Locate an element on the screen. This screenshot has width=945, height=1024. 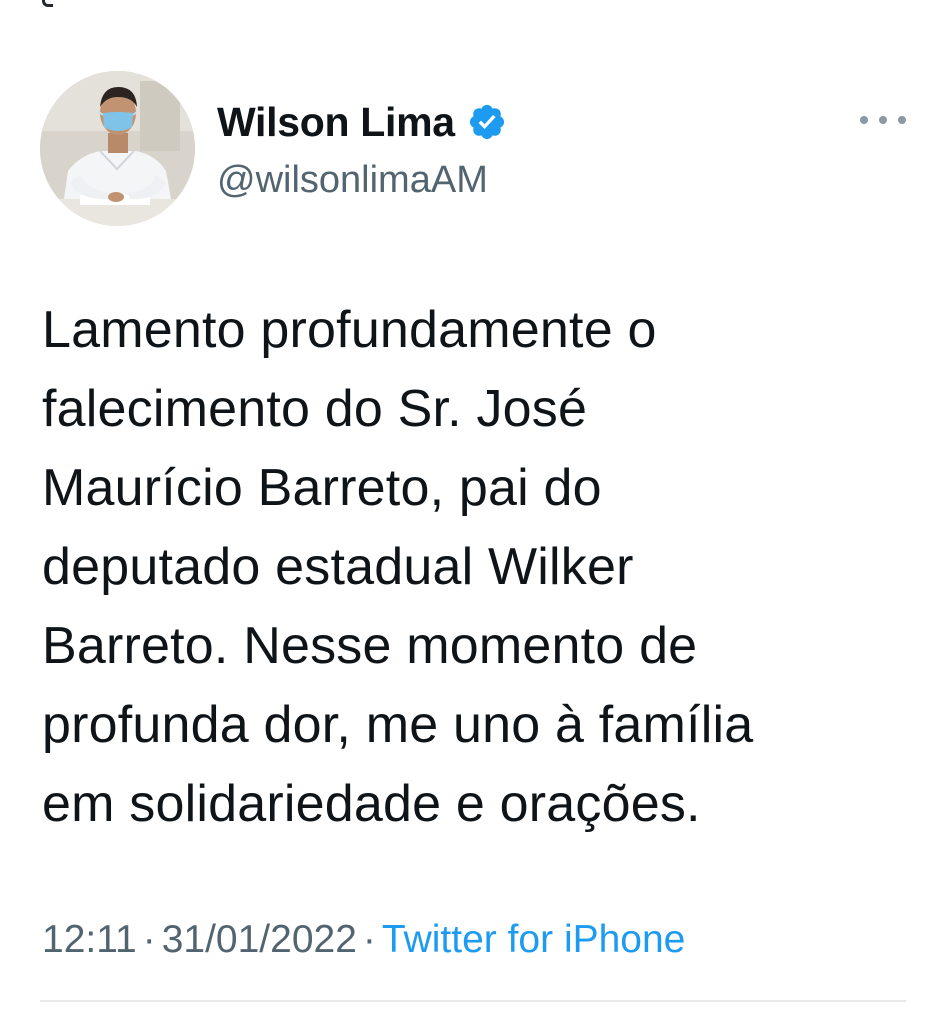
tweet-metadata: 12:11 · 31/01/2022 · Twitter for iPhone is located at coordinates (363, 940).